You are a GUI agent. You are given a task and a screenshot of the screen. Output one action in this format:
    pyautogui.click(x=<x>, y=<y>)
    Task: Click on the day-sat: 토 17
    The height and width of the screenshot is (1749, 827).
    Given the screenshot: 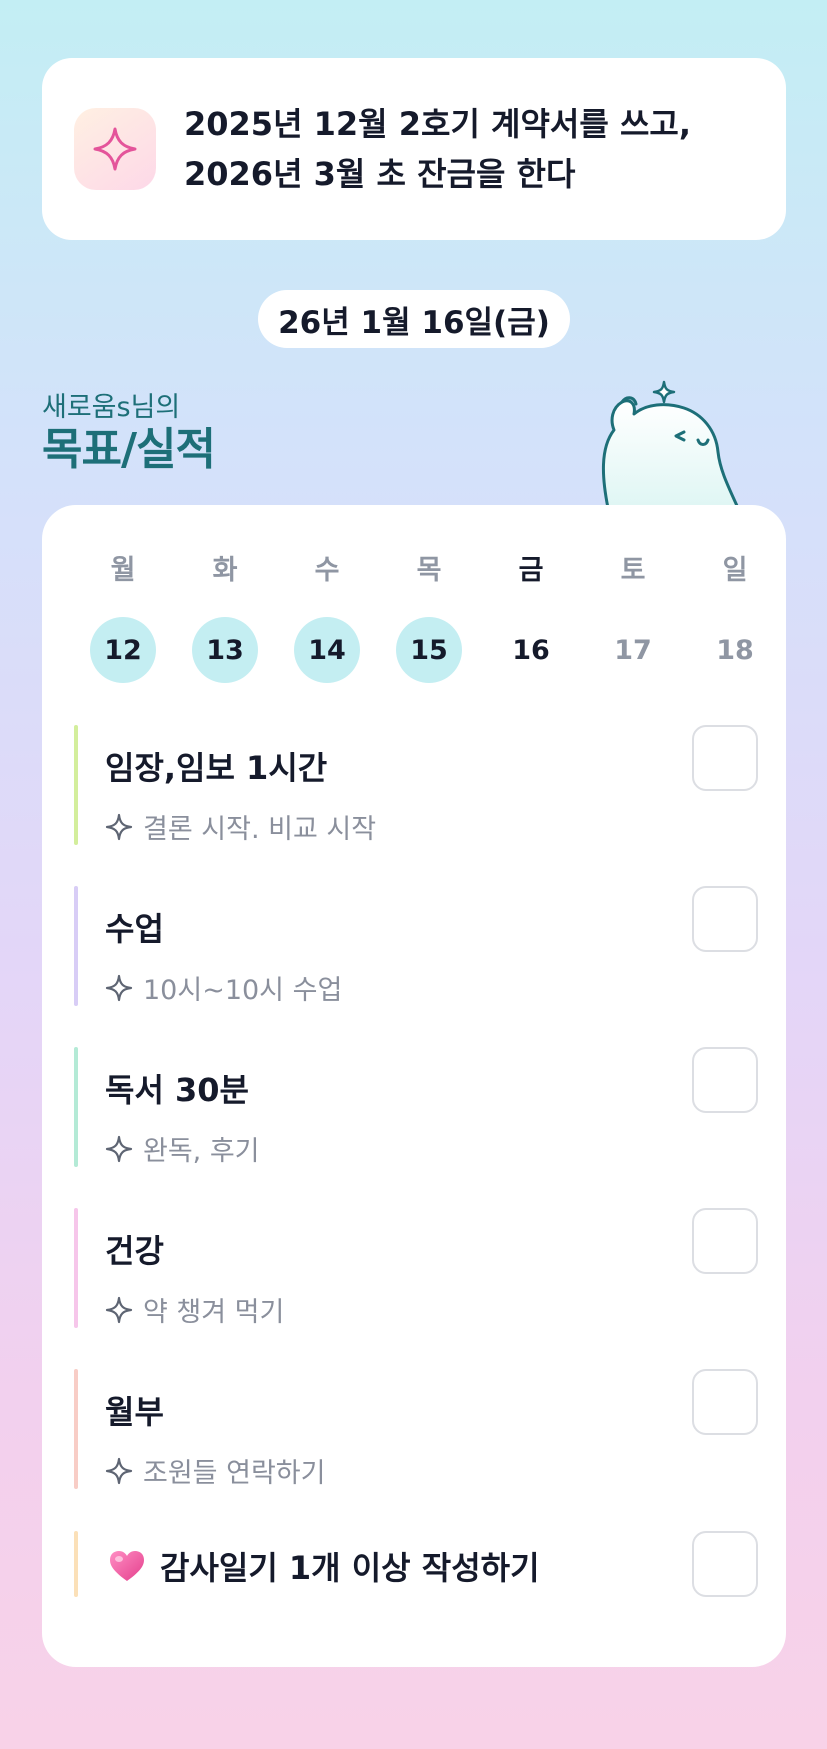 What is the action you would take?
    pyautogui.click(x=633, y=619)
    